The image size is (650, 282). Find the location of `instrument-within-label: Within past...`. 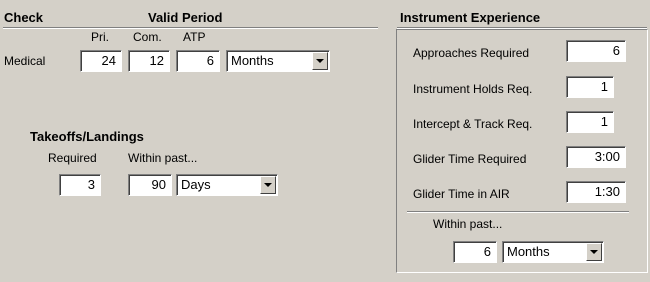

instrument-within-label: Within past... is located at coordinates (468, 224).